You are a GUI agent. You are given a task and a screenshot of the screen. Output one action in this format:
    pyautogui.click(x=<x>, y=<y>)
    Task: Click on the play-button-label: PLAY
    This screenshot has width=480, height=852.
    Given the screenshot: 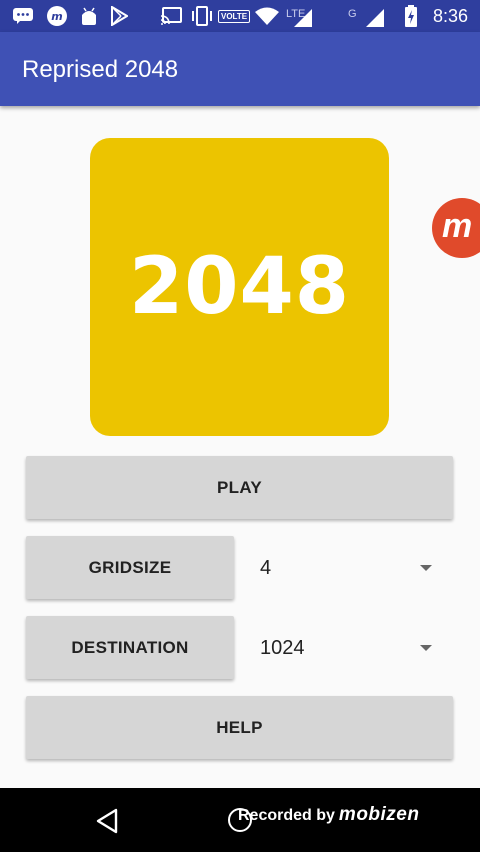 What is the action you would take?
    pyautogui.click(x=239, y=487)
    